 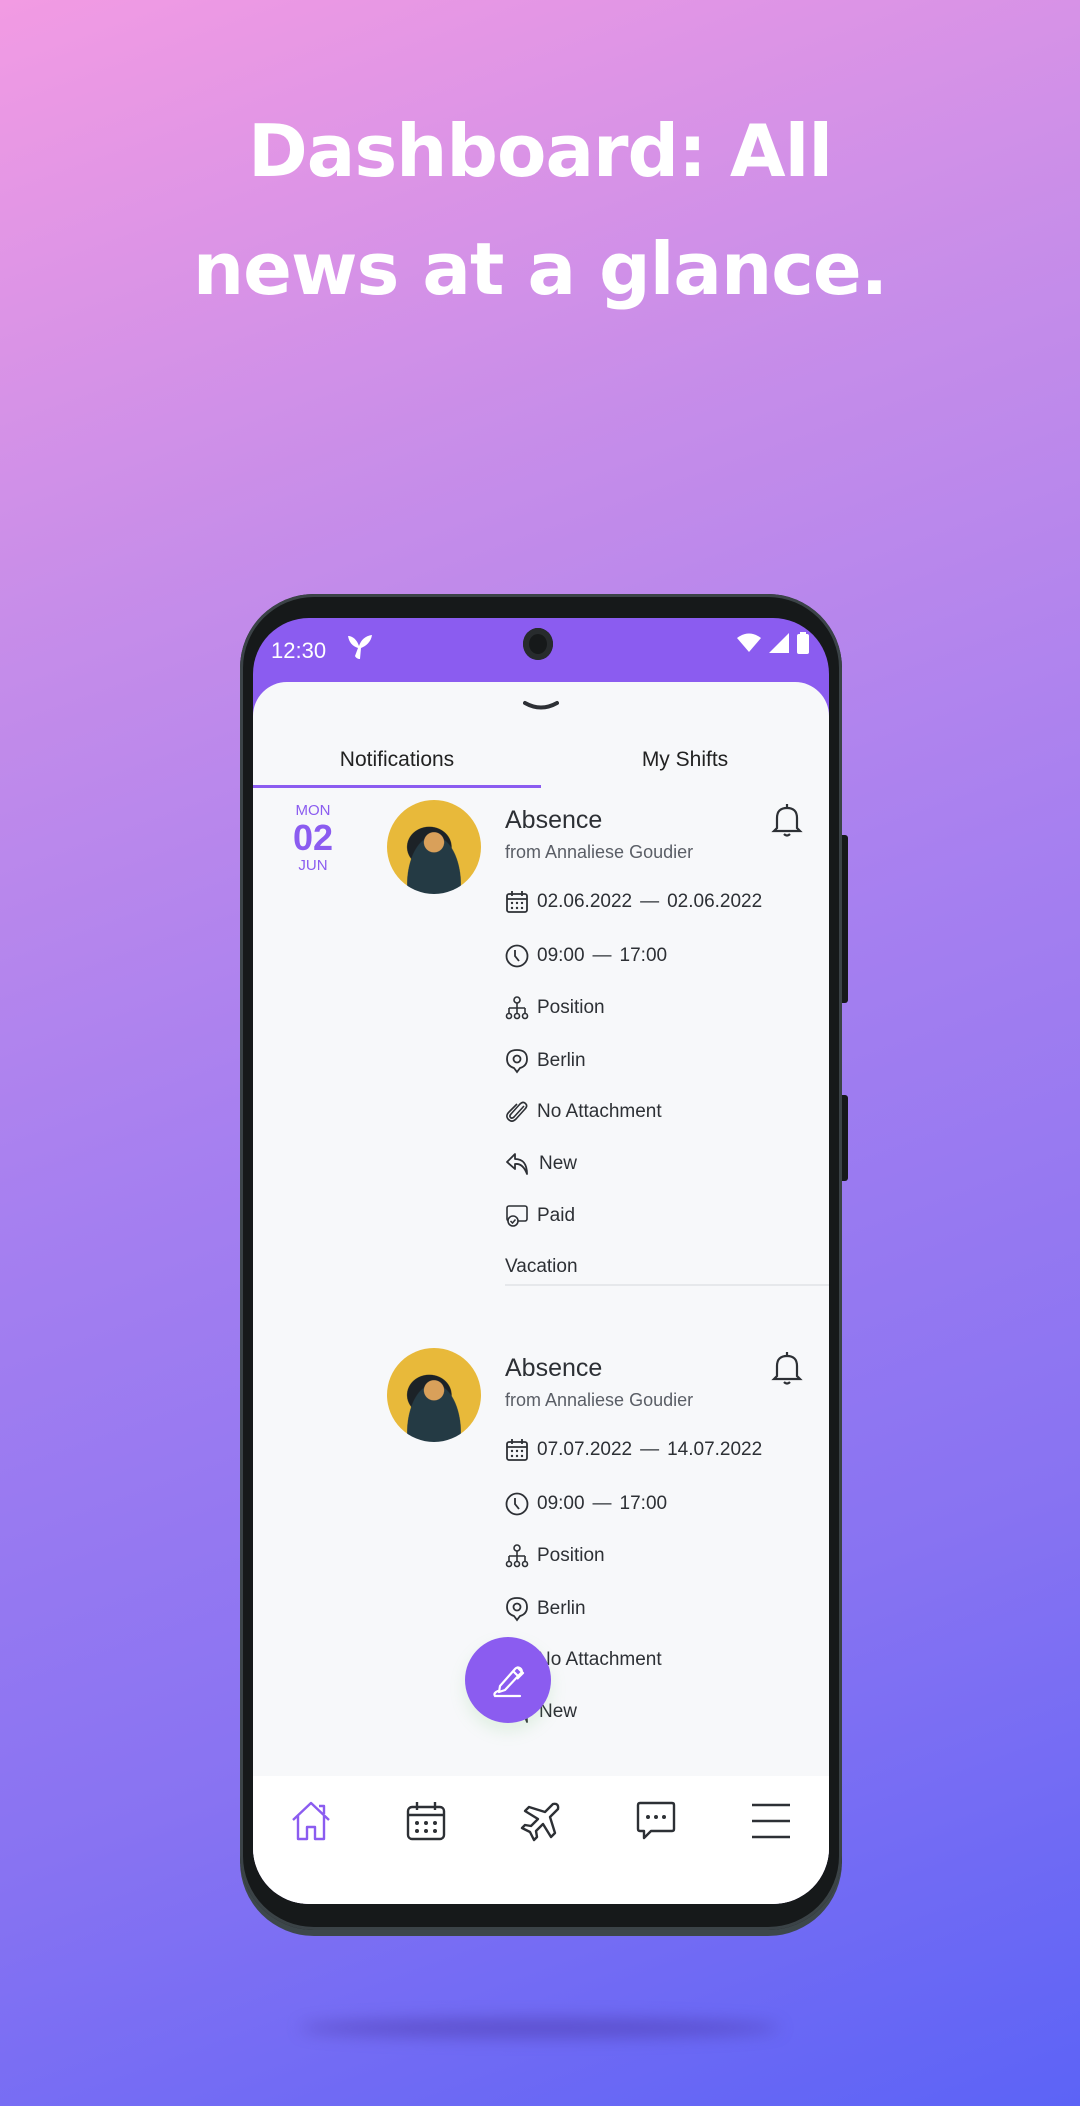 I want to click on tab-notifications: Notifications, so click(x=397, y=762).